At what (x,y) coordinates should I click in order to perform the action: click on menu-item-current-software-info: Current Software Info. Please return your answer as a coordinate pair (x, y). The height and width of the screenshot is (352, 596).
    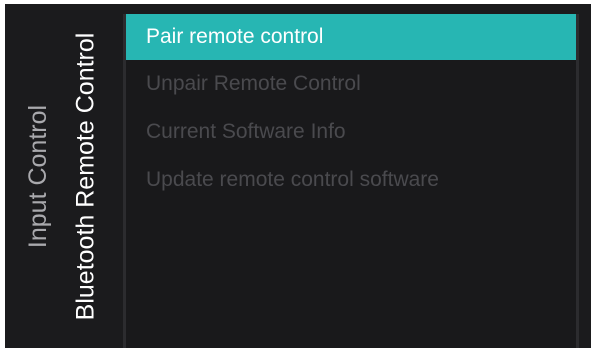
    Looking at the image, I should click on (351, 132).